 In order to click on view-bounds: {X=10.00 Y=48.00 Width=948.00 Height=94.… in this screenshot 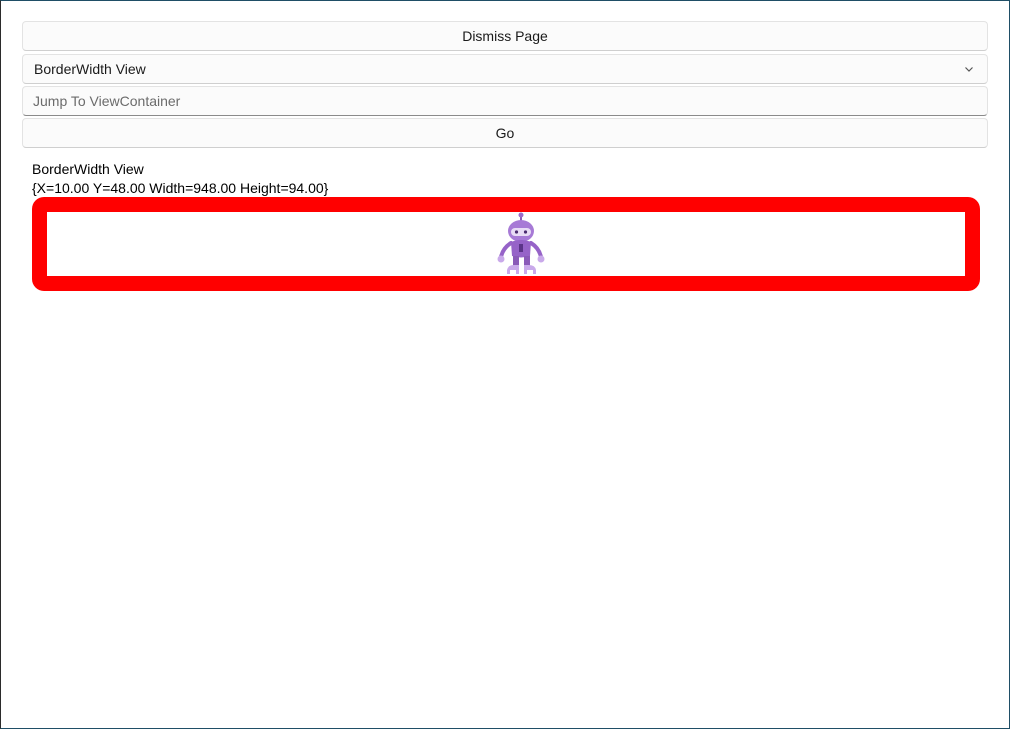, I will do `click(180, 188)`.